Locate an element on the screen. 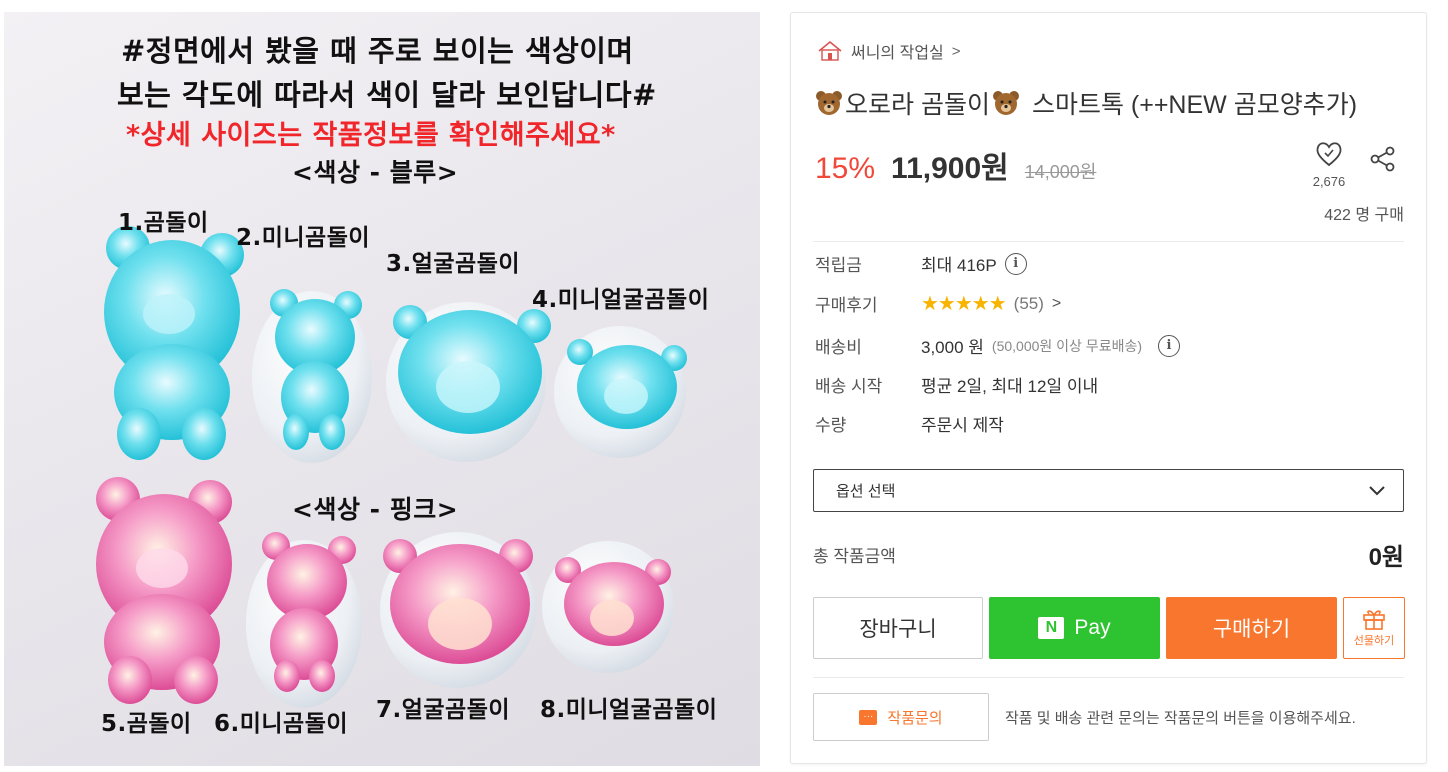  total-row: 총 작품금액 0원 is located at coordinates (1108, 554).